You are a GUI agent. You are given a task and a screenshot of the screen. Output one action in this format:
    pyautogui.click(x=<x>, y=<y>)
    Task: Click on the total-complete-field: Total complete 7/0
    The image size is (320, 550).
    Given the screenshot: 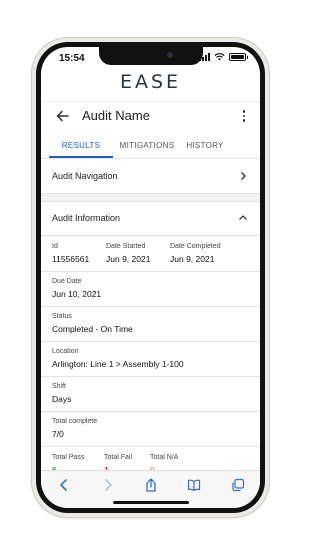 What is the action you would take?
    pyautogui.click(x=150, y=429)
    